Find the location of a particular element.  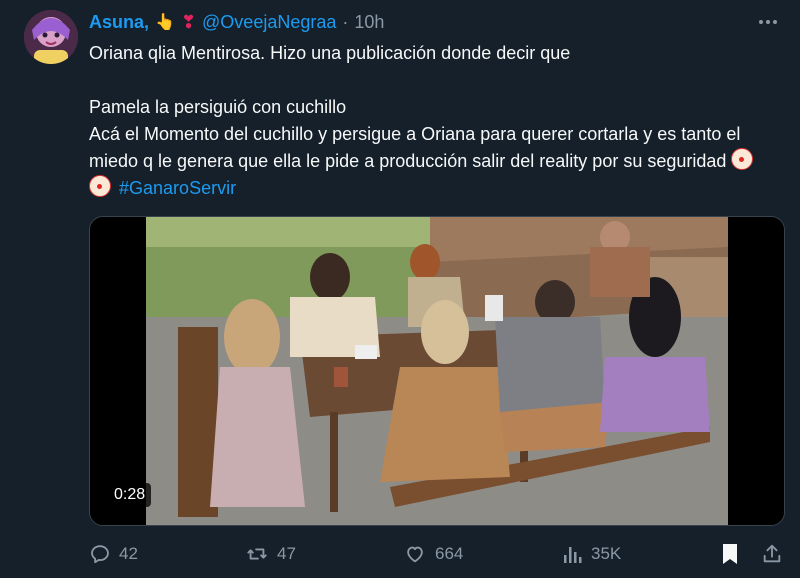

tweet-line: Pamela la persiguió con cuchillo is located at coordinates (218, 107).